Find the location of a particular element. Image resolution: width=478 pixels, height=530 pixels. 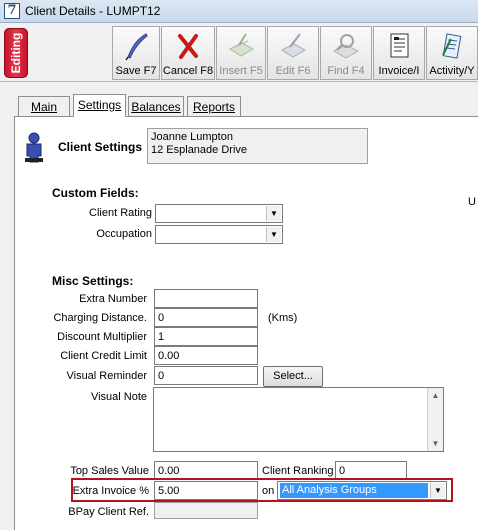

tab-reports: Reports is located at coordinates (214, 106).